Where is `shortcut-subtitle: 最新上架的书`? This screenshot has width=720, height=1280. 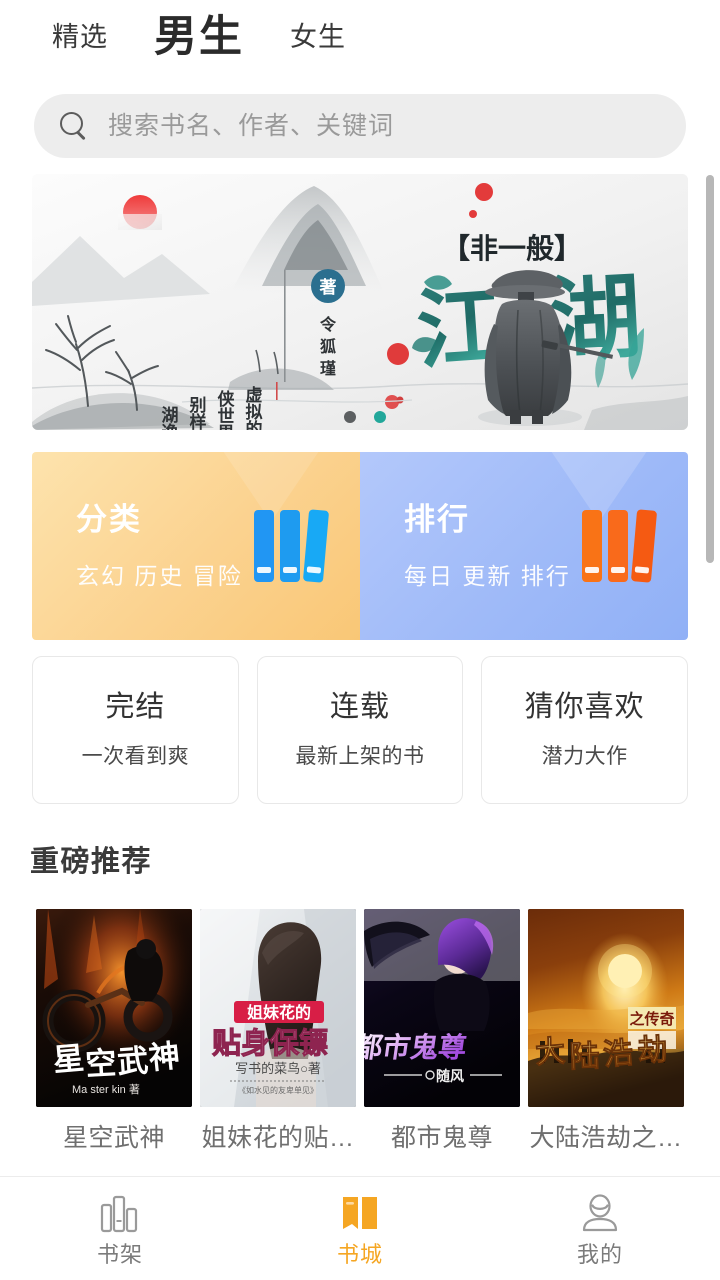
shortcut-subtitle: 最新上架的书 is located at coordinates (360, 756).